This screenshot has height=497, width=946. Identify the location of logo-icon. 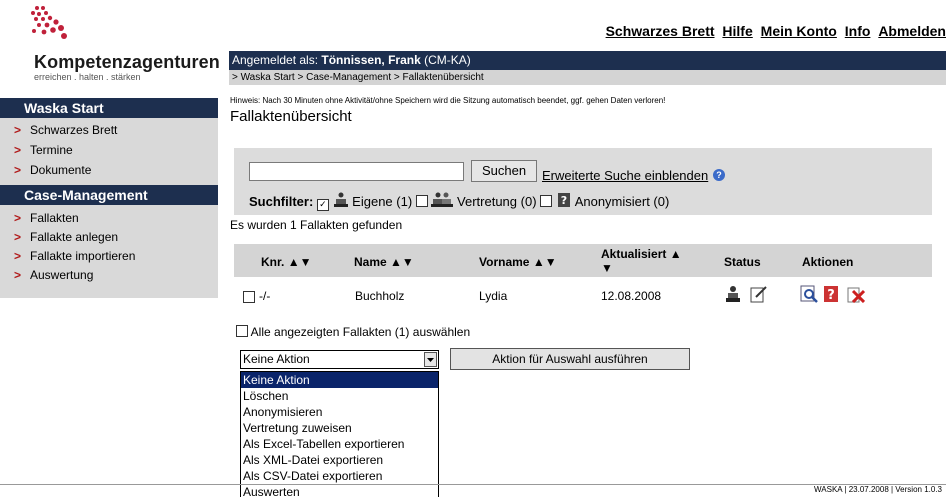
(49, 22).